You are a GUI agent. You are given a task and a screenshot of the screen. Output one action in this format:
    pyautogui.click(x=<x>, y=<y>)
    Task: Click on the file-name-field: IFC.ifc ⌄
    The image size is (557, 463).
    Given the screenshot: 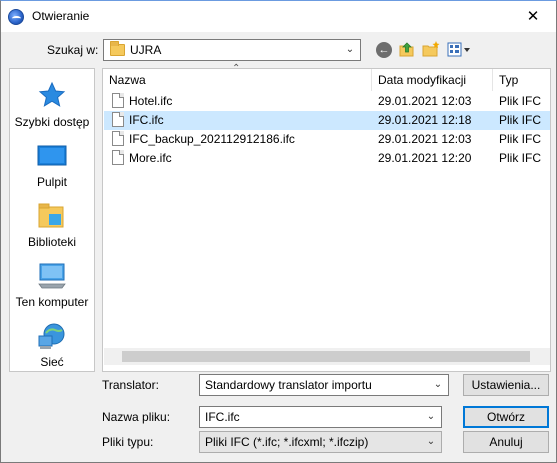 What is the action you would take?
    pyautogui.click(x=320, y=417)
    